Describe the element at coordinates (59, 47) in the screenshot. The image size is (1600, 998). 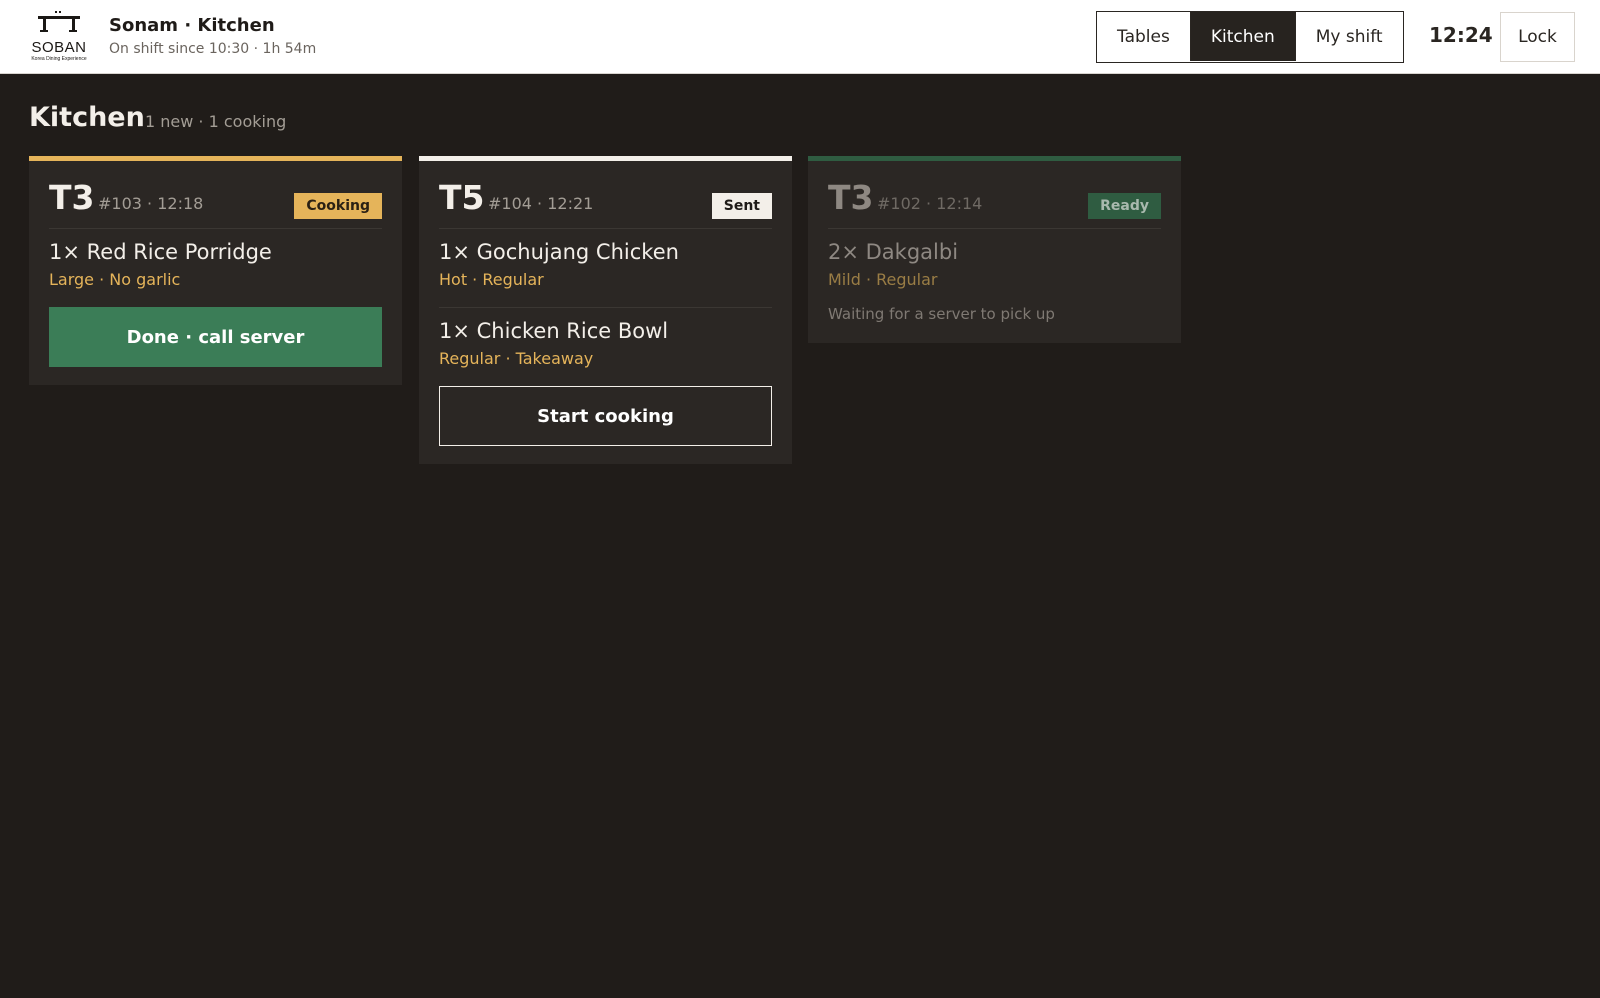
I see `logo-wordmark: SOBAN` at that location.